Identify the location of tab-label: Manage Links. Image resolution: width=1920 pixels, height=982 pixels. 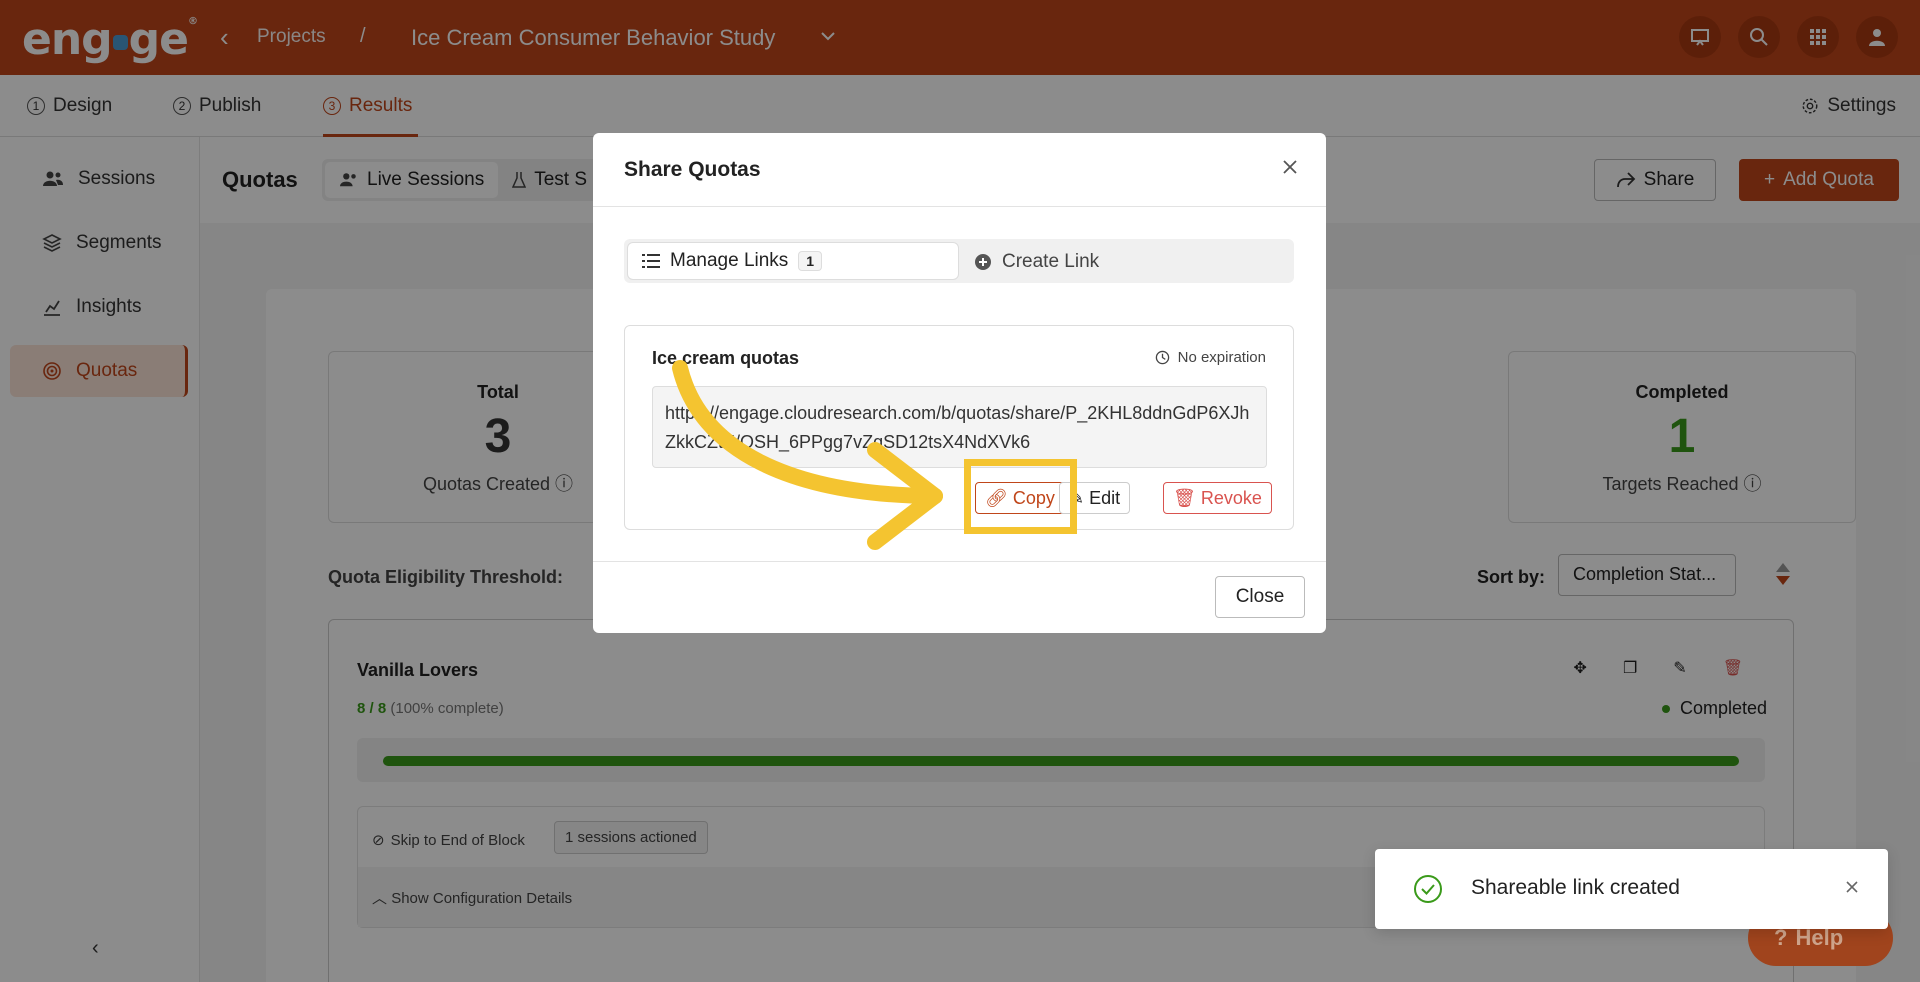
(729, 260).